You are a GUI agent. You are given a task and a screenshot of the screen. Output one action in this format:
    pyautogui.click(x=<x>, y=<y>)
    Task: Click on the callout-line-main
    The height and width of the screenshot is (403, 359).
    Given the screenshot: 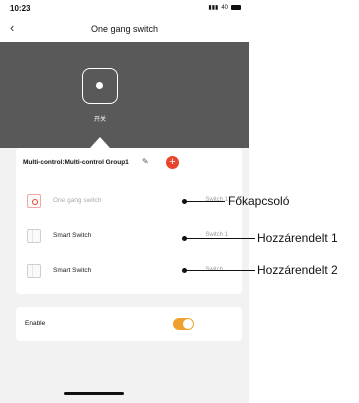 What is the action you would take?
    pyautogui.click(x=205, y=201)
    